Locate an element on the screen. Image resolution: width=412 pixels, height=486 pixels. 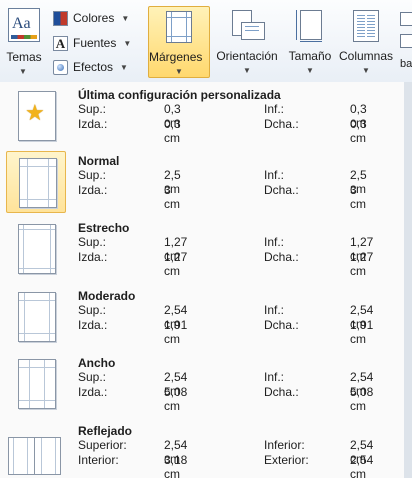
size-button: Tamaño ▼ is located at coordinates (310, 42).